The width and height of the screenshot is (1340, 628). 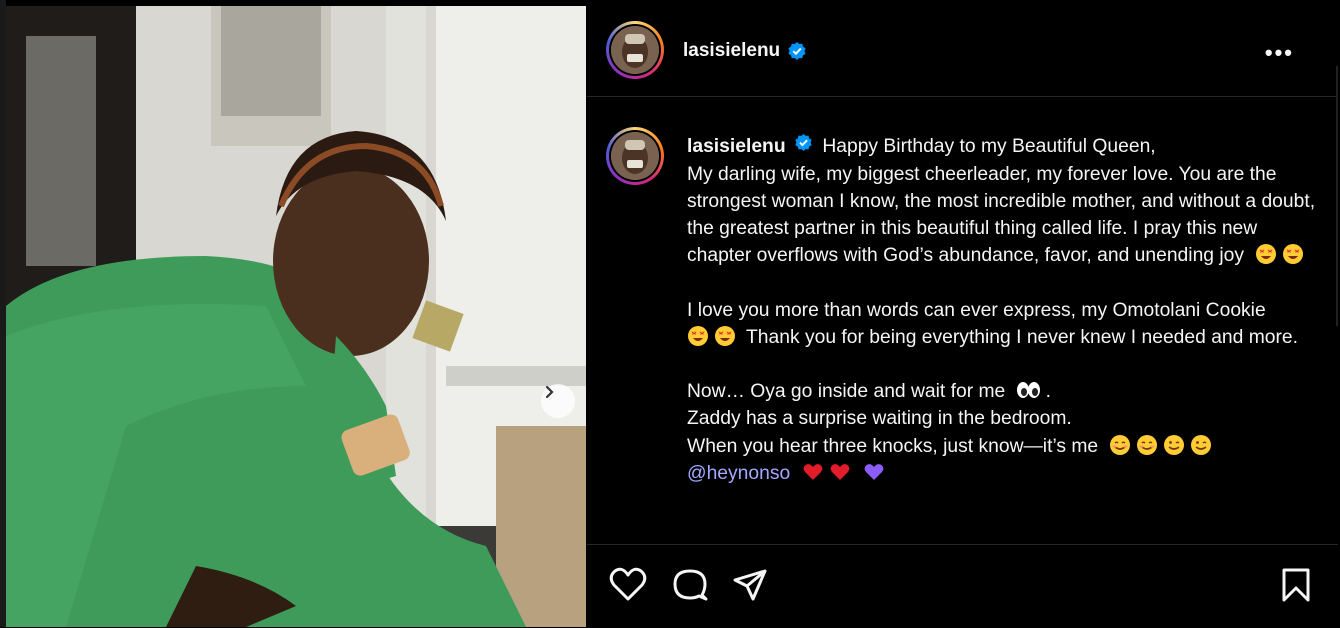 I want to click on mention-link: @heynonso, so click(x=738, y=473).